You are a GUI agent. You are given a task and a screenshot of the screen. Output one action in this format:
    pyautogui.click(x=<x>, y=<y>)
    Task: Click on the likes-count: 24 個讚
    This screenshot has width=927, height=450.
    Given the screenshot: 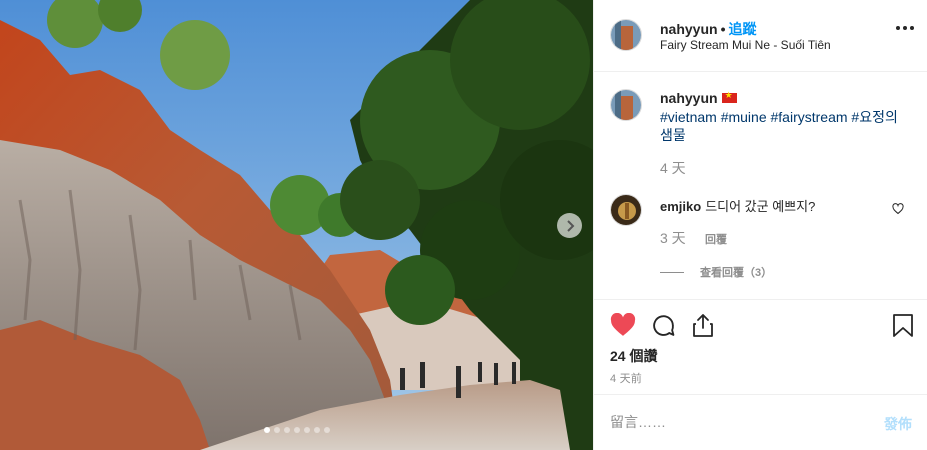 What is the action you would take?
    pyautogui.click(x=633, y=356)
    